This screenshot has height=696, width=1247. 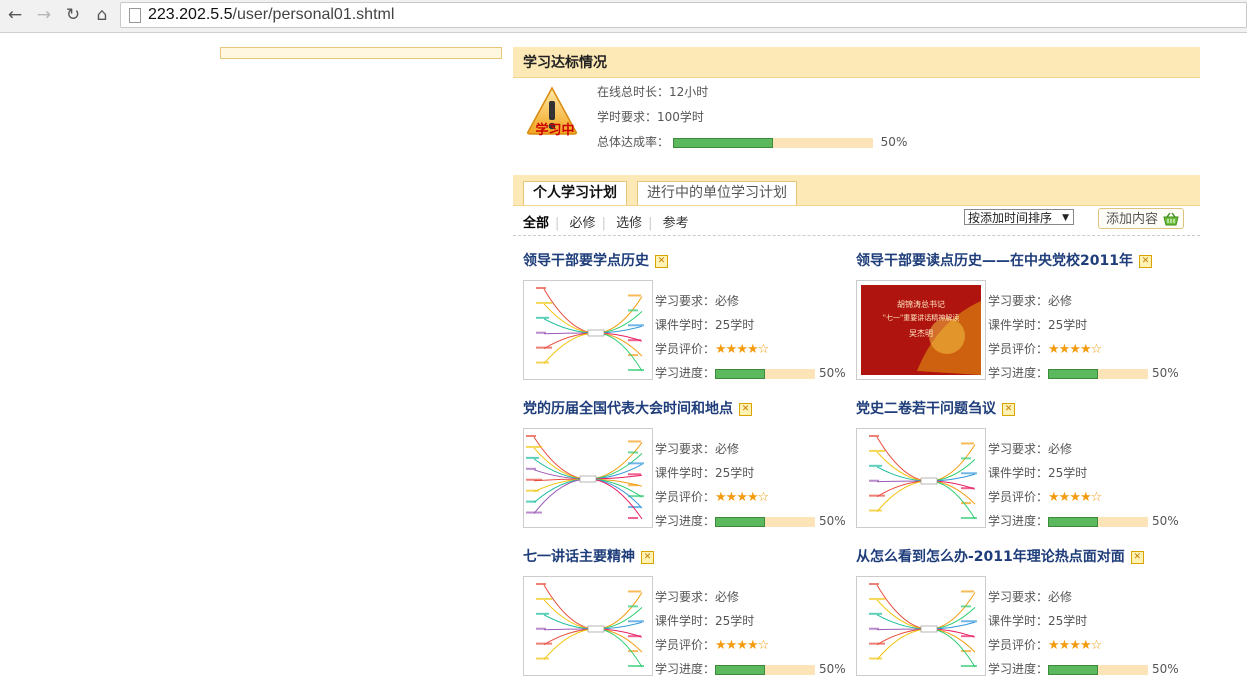 What do you see at coordinates (935, 408) in the screenshot?
I see `course-title: 党史二卷若干问题刍议 ✕` at bounding box center [935, 408].